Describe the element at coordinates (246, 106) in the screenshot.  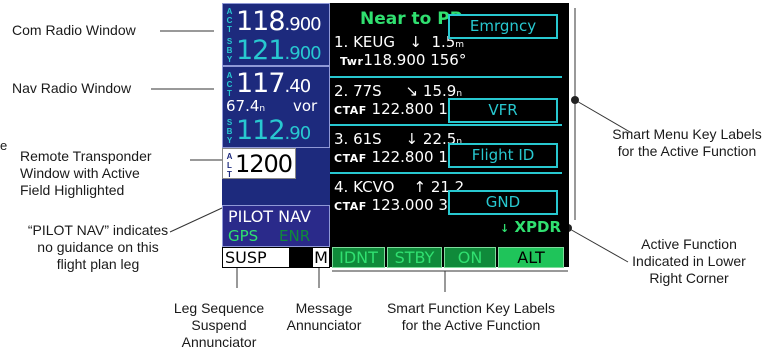
I see `nav-radial-readout: 67.4n` at that location.